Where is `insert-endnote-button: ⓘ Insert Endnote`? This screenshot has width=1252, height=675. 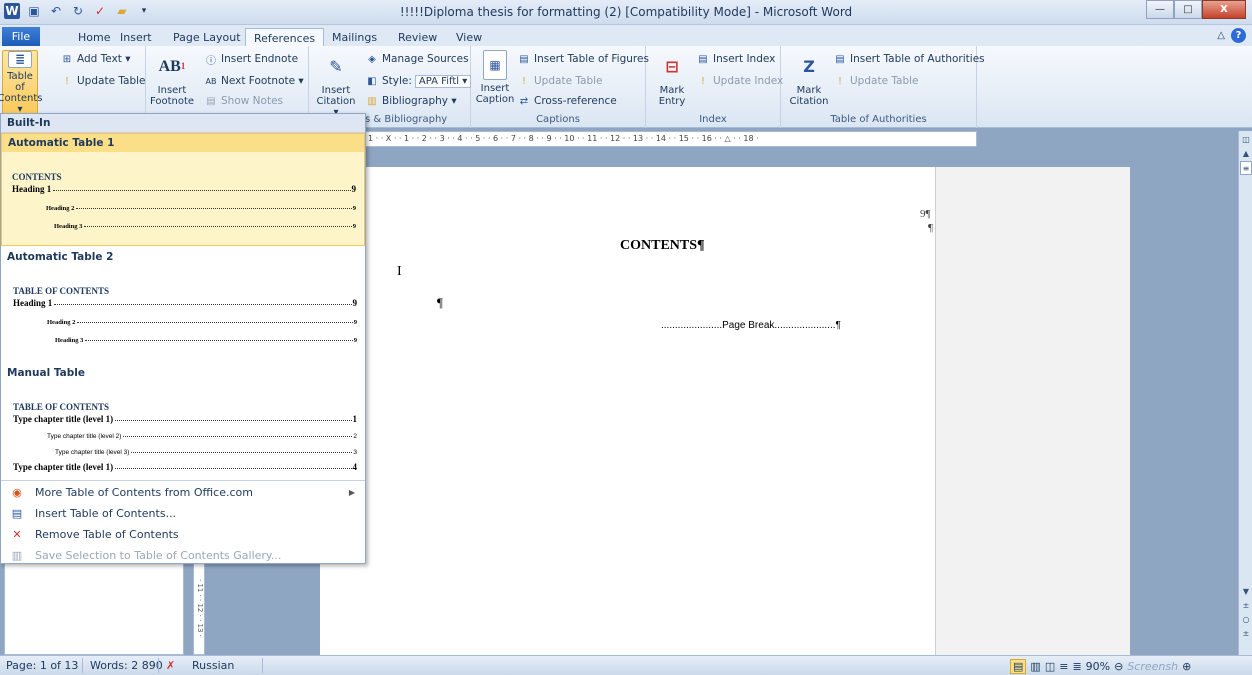
insert-endnote-button: ⓘ Insert Endnote is located at coordinates (251, 59).